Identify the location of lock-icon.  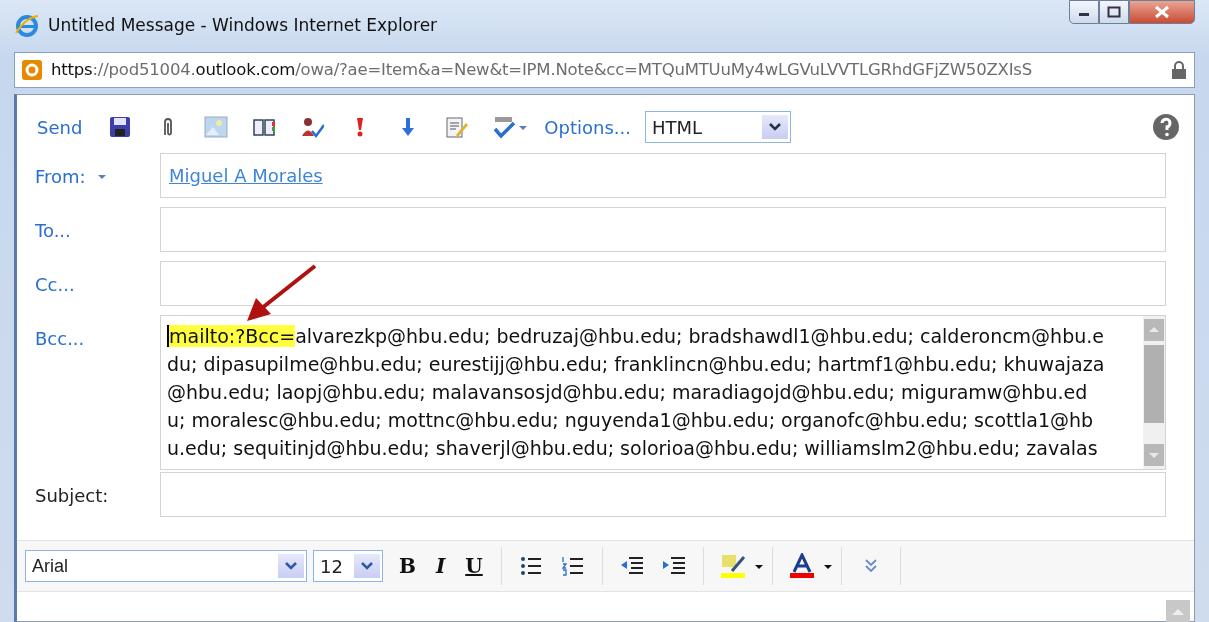
(1179, 70).